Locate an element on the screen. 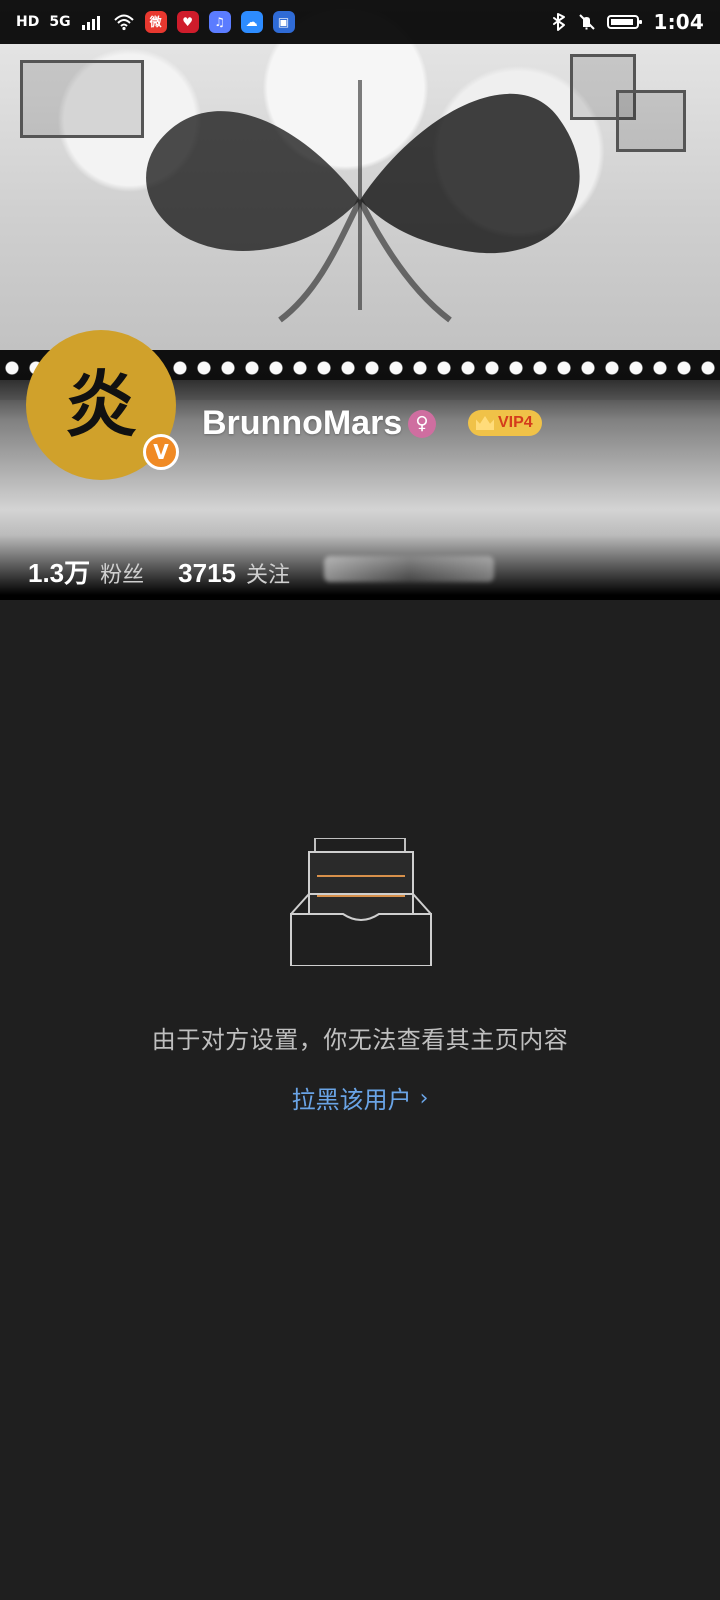 The image size is (720, 1600). vip-badge: VIP4 is located at coordinates (505, 423).